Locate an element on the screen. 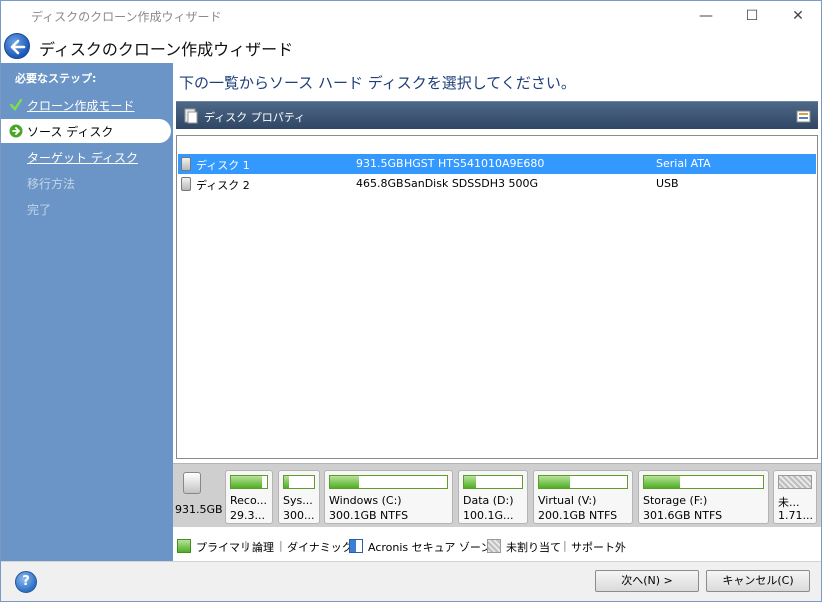 The image size is (822, 602). disk-properties-toolbar: ディスク プロパティ is located at coordinates (497, 115).